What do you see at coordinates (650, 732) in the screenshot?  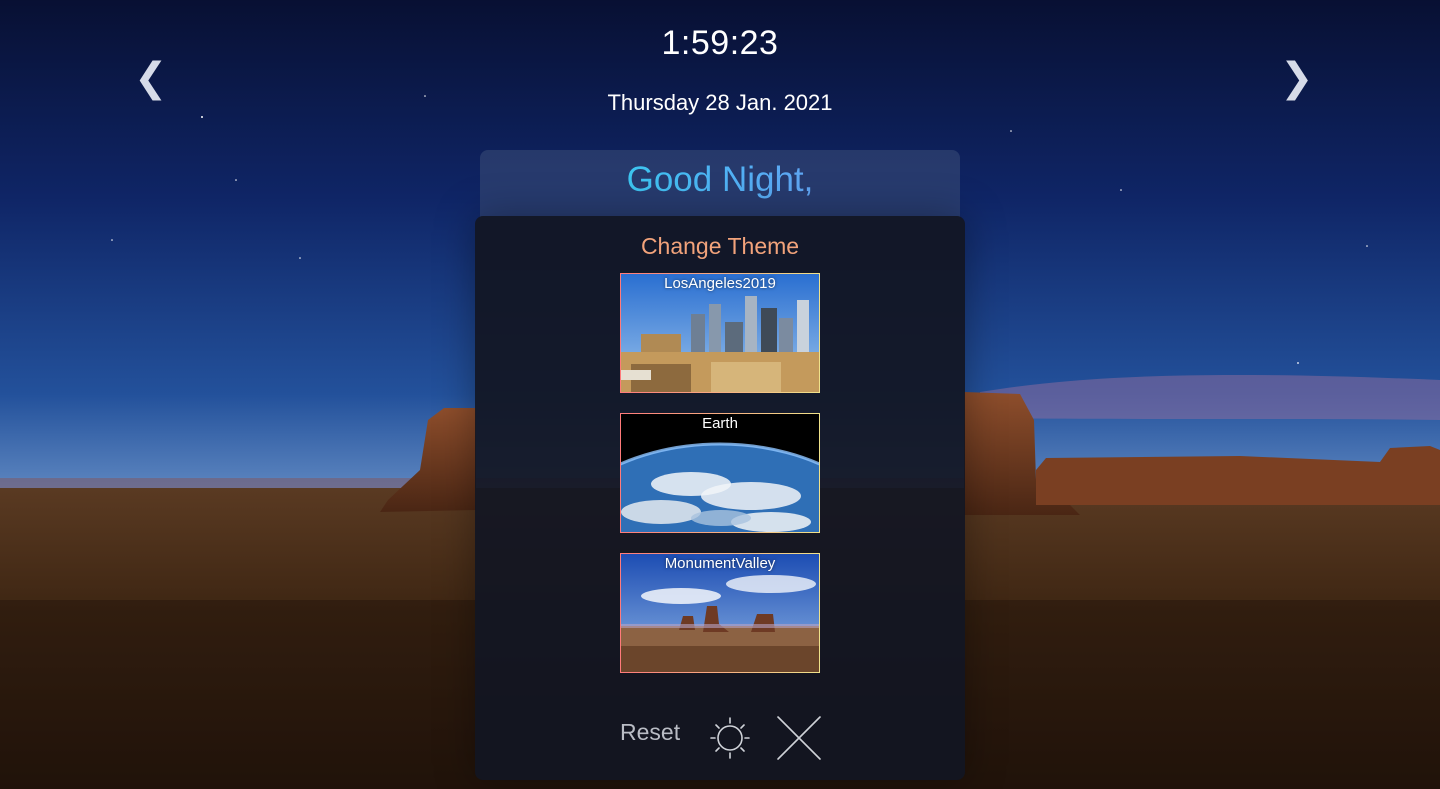 I see `reset-button: Reset` at bounding box center [650, 732].